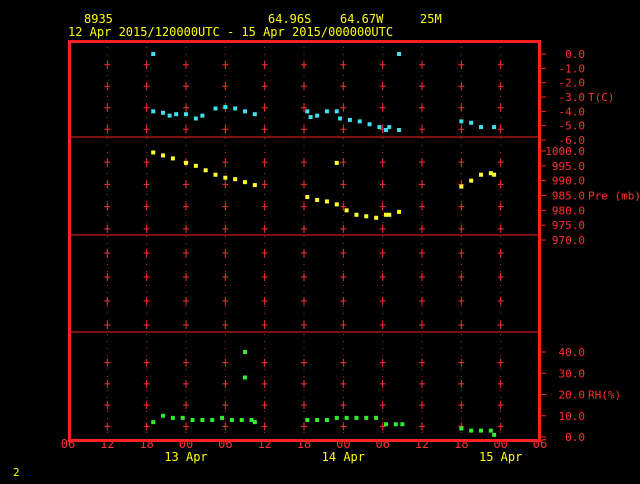 The width and height of the screenshot is (640, 484). Describe the element at coordinates (572, 352) in the screenshot. I see `y-tick-label: 40.0` at that location.